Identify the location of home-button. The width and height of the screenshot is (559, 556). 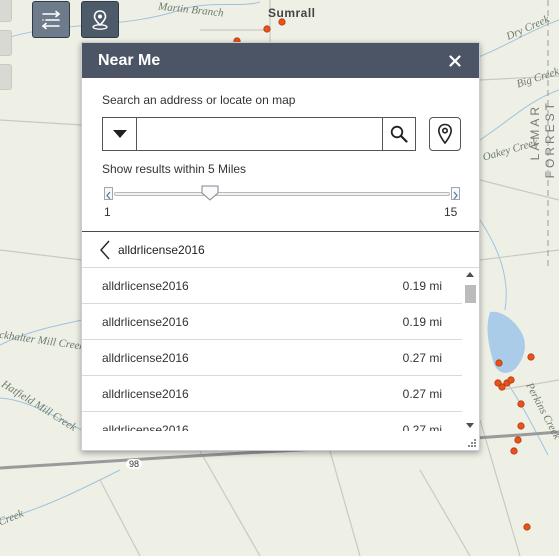
(6, 77).